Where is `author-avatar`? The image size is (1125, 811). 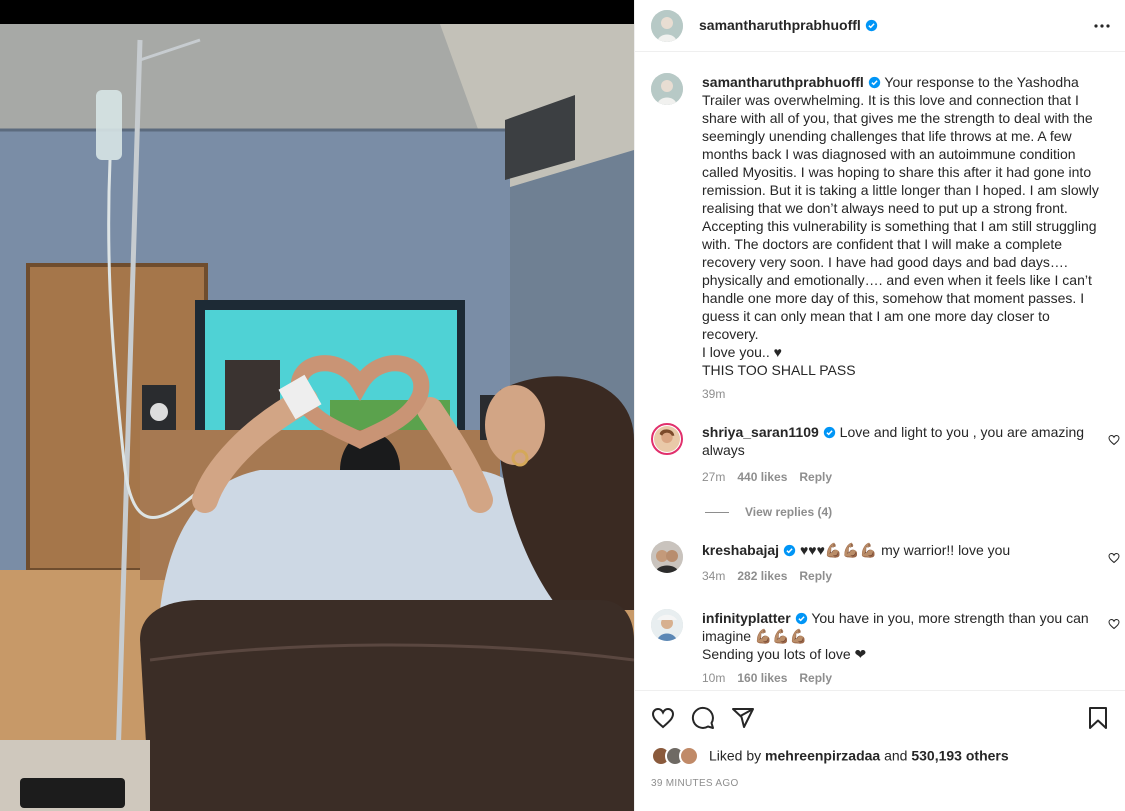
author-avatar is located at coordinates (667, 26).